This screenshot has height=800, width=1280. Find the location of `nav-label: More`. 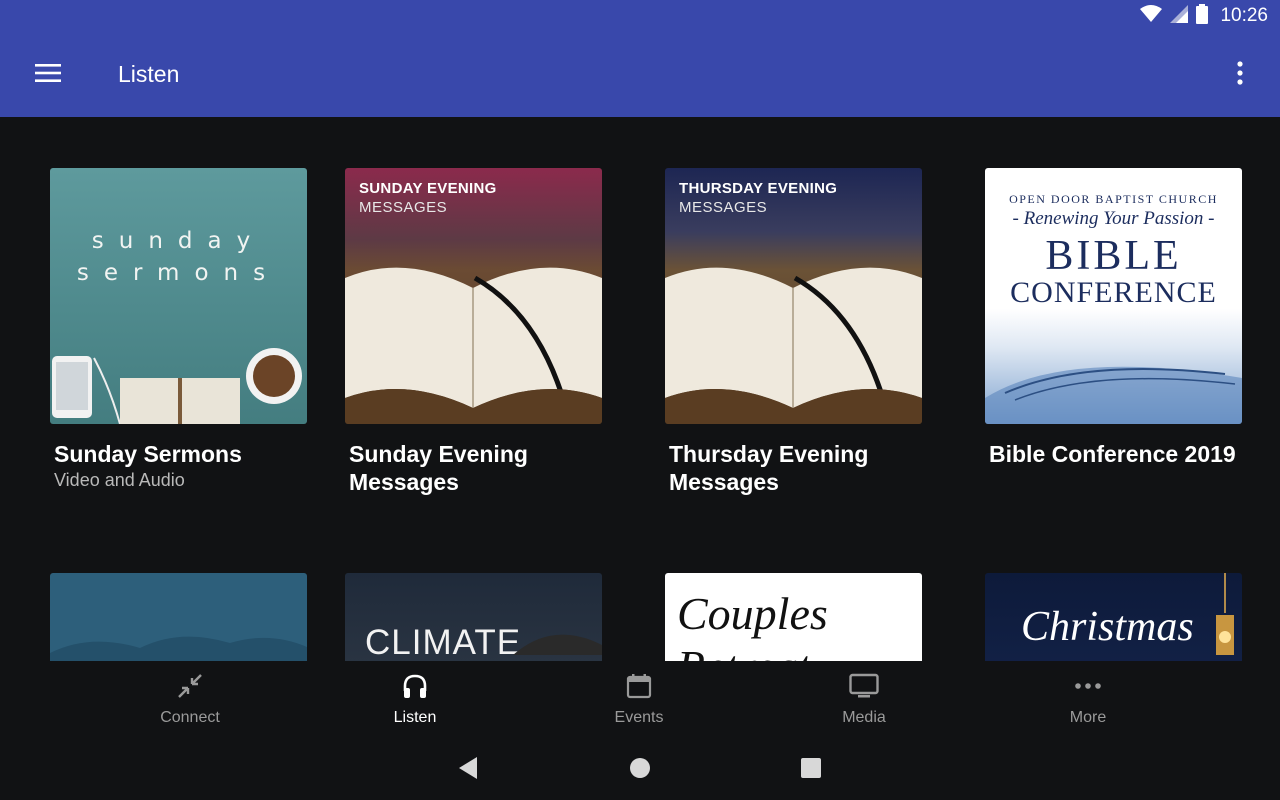

nav-label: More is located at coordinates (1088, 717).